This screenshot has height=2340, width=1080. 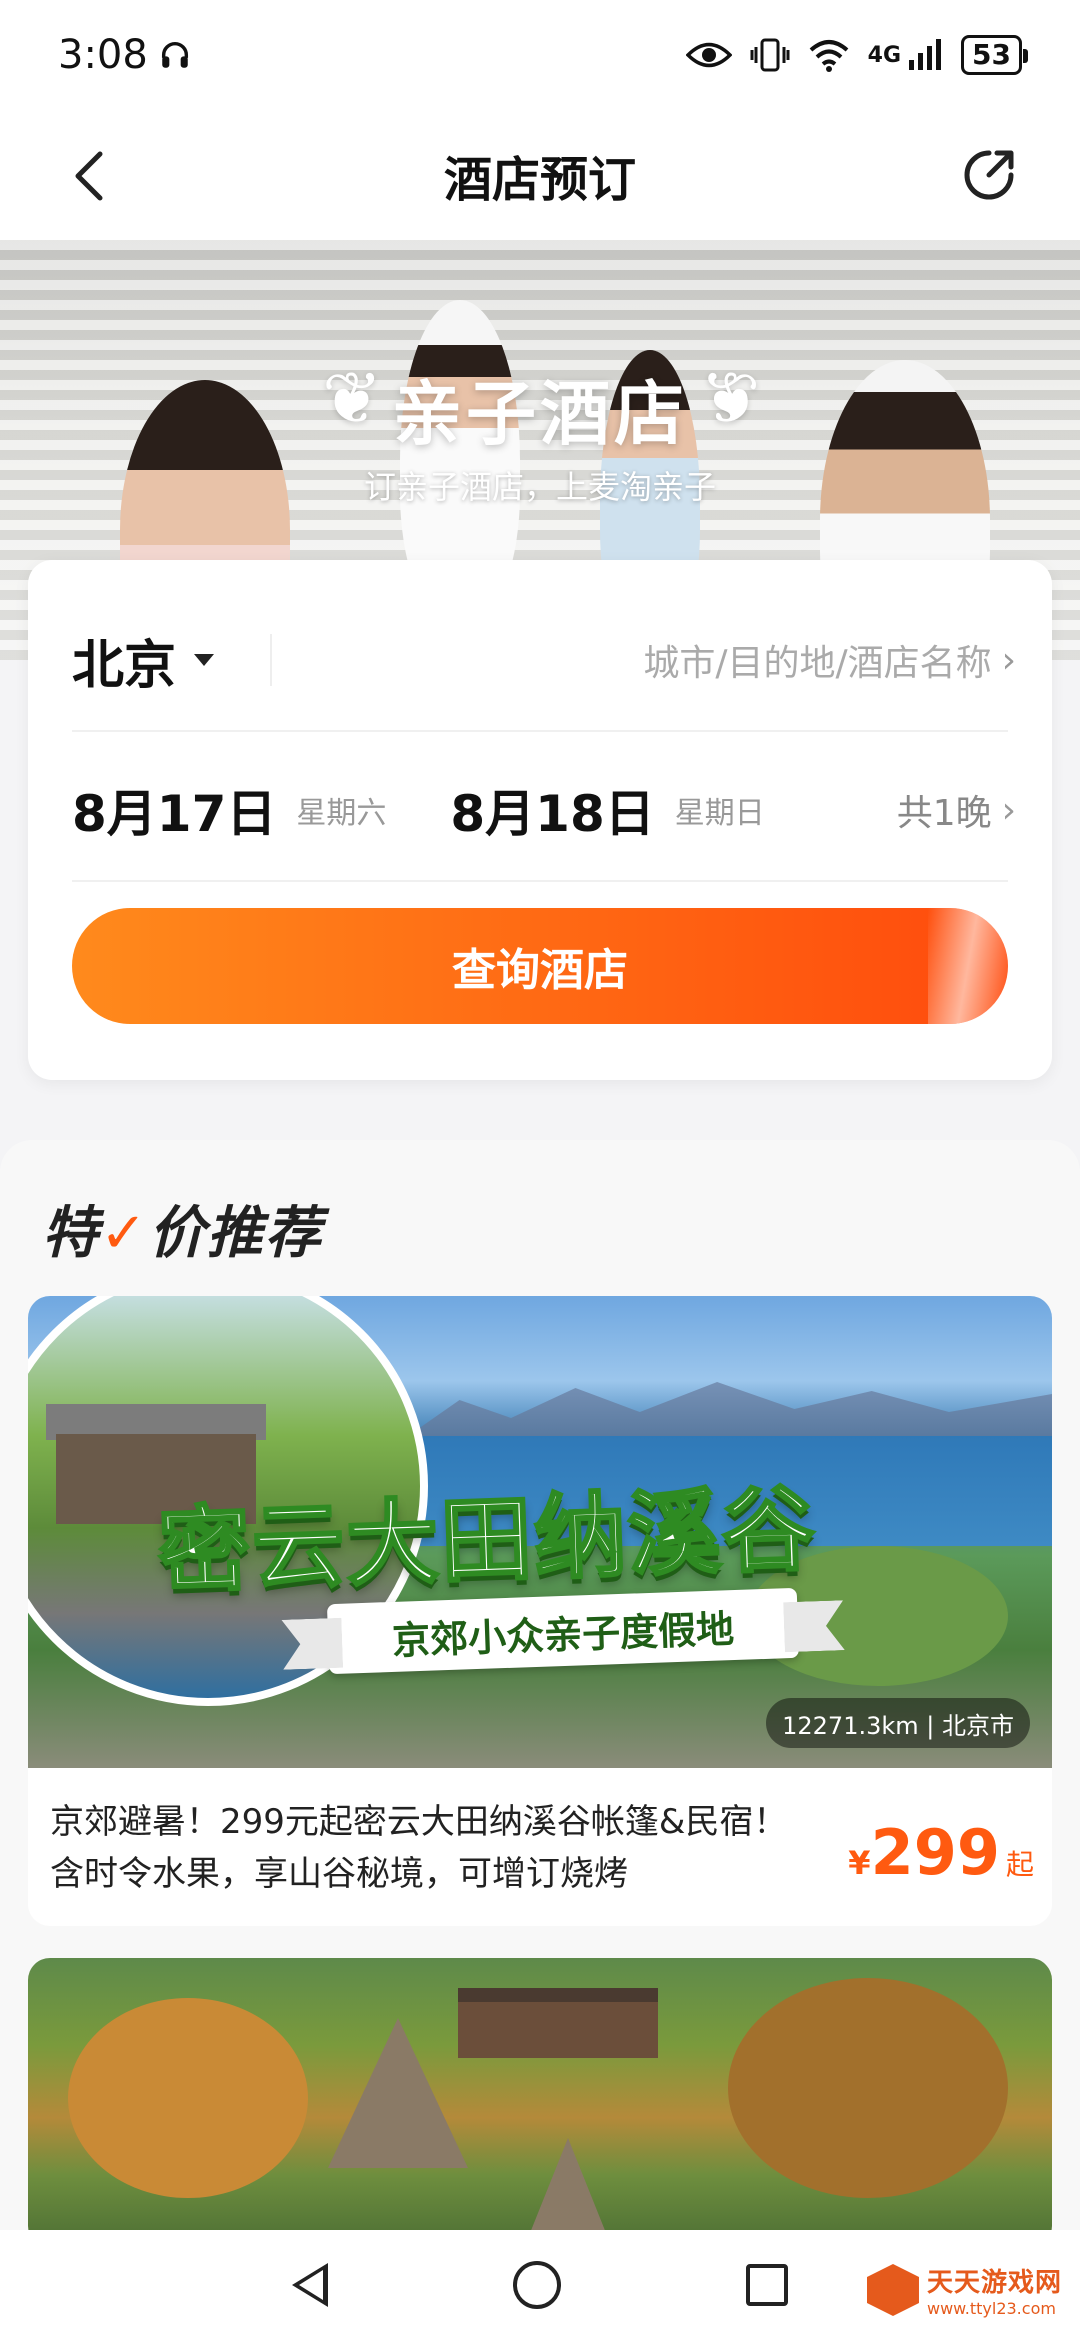 I want to click on nav-recent-icon, so click(x=766, y=2285).